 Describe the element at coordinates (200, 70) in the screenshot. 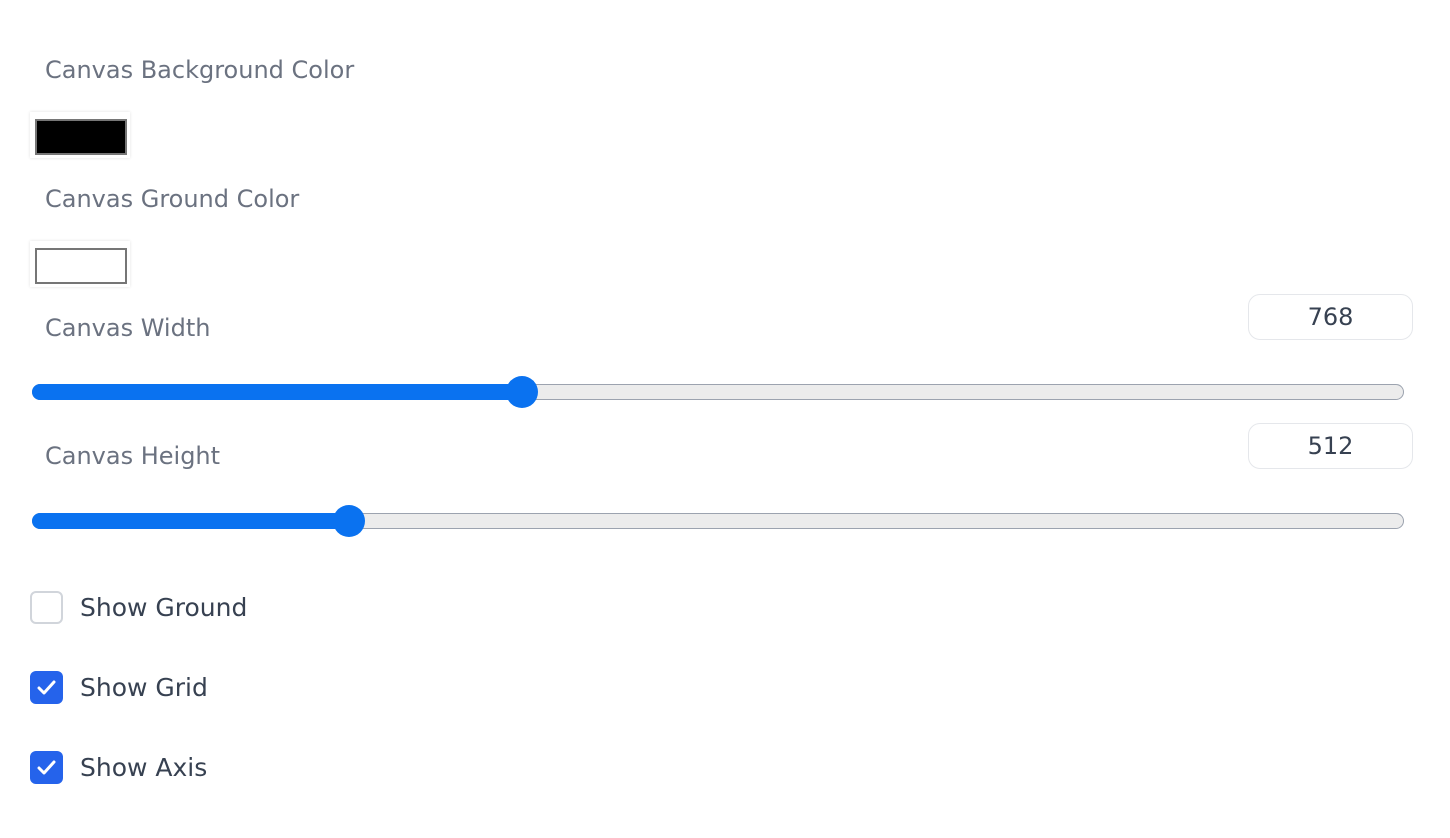

I see `background-color-label: Canvas Background Color` at that location.